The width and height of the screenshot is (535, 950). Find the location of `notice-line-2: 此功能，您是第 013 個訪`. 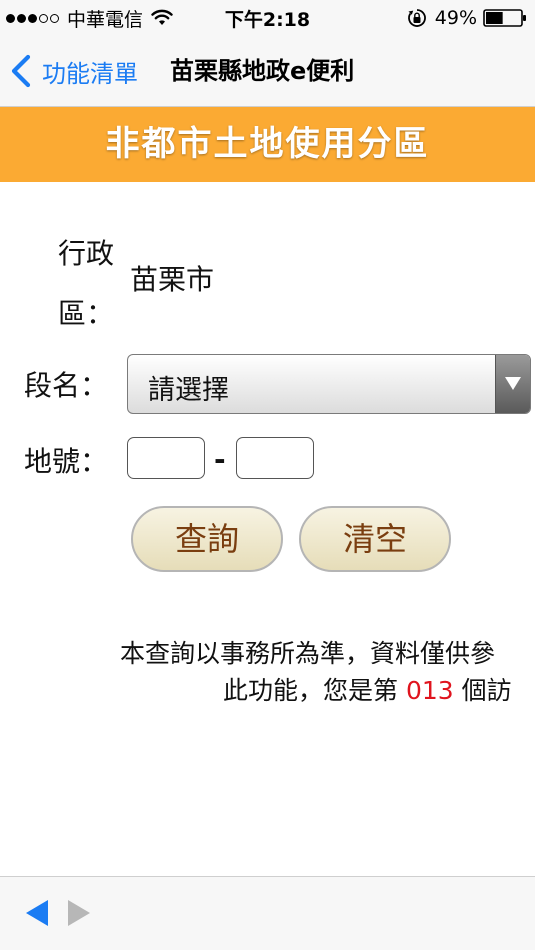

notice-line-2: 此功能，您是第 013 個訪 is located at coordinates (367, 689).